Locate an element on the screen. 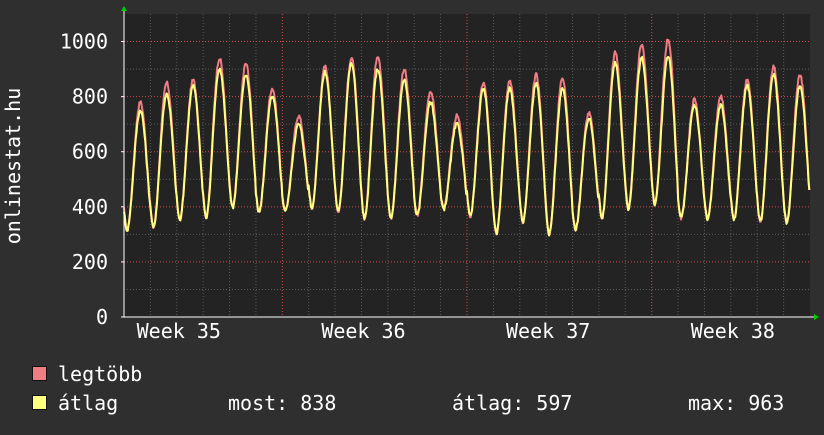  y-tick-label: 1000 is located at coordinates (84, 42).